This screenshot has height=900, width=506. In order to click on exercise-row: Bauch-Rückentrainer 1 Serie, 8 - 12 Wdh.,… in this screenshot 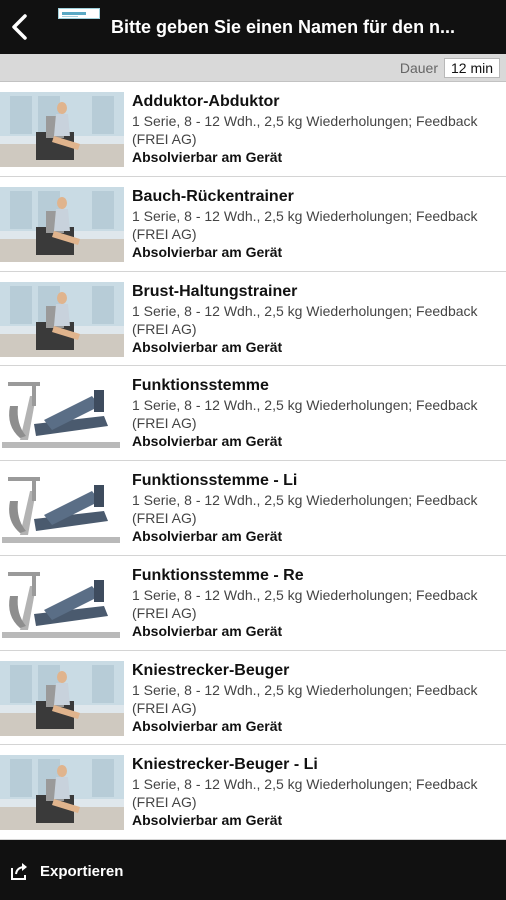, I will do `click(253, 224)`.